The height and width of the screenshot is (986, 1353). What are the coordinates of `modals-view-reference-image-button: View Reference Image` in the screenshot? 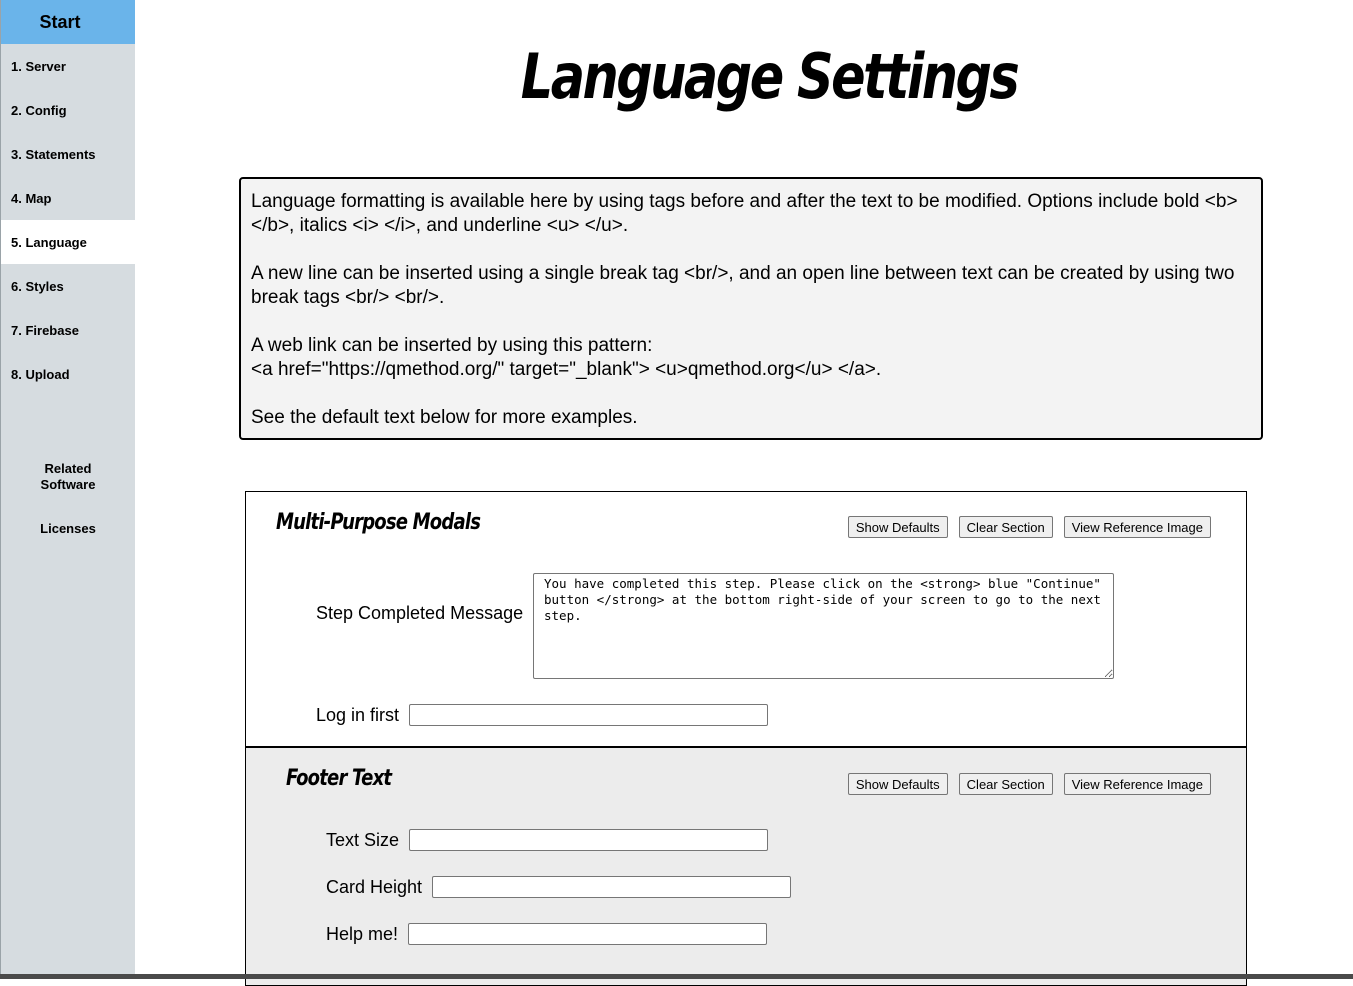 It's located at (1137, 527).